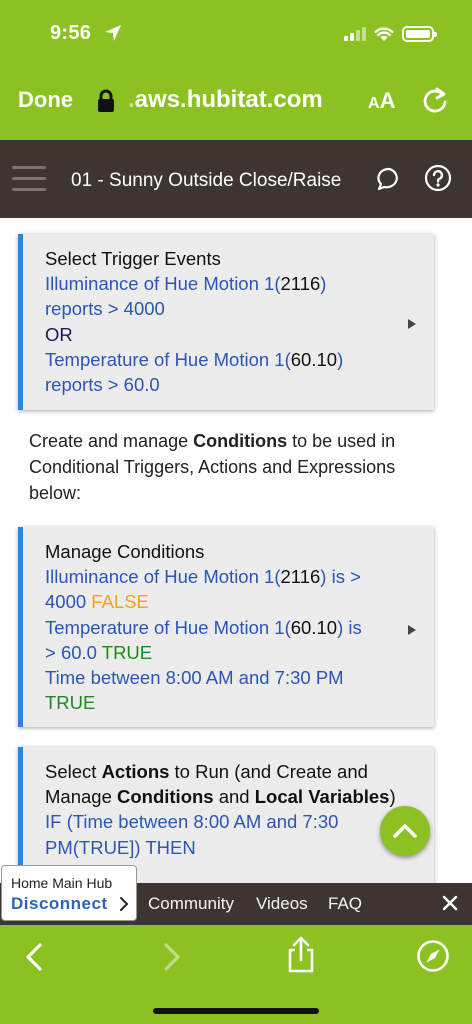  I want to click on action-line: PM(TRUE]) THEN, so click(120, 847).